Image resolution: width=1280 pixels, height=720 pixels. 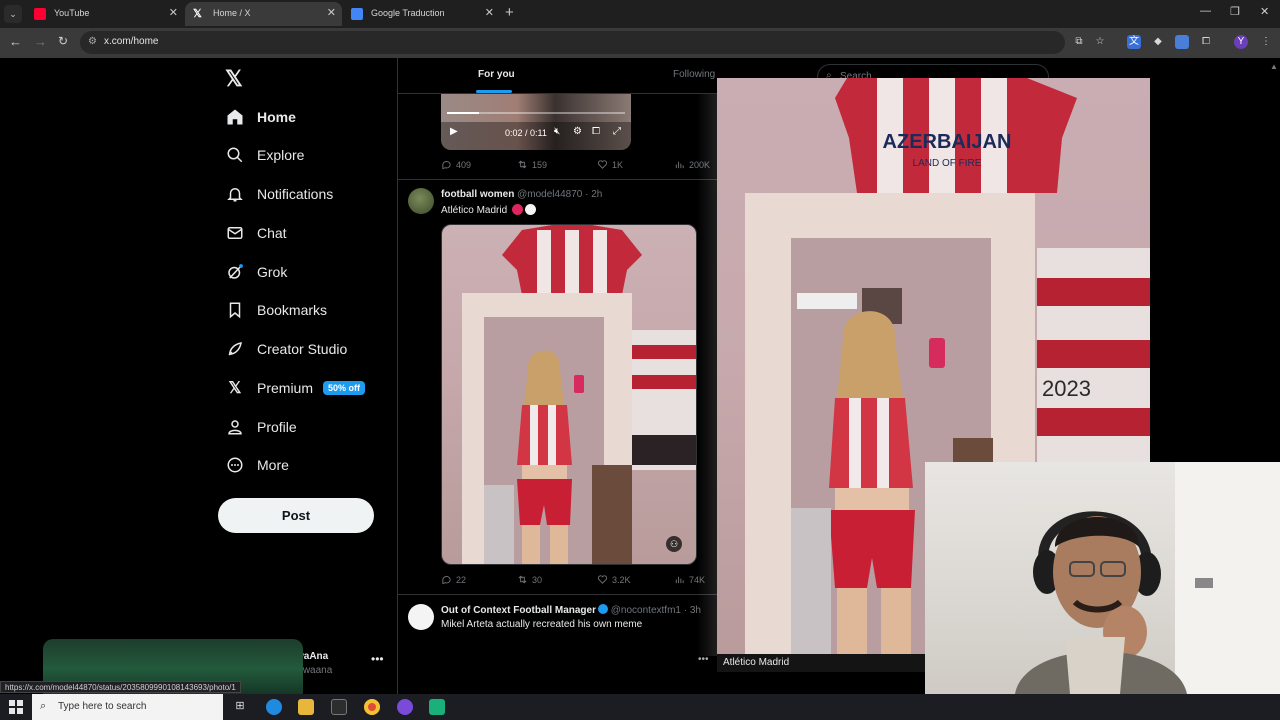 I want to click on post-button: Post, so click(x=296, y=515).